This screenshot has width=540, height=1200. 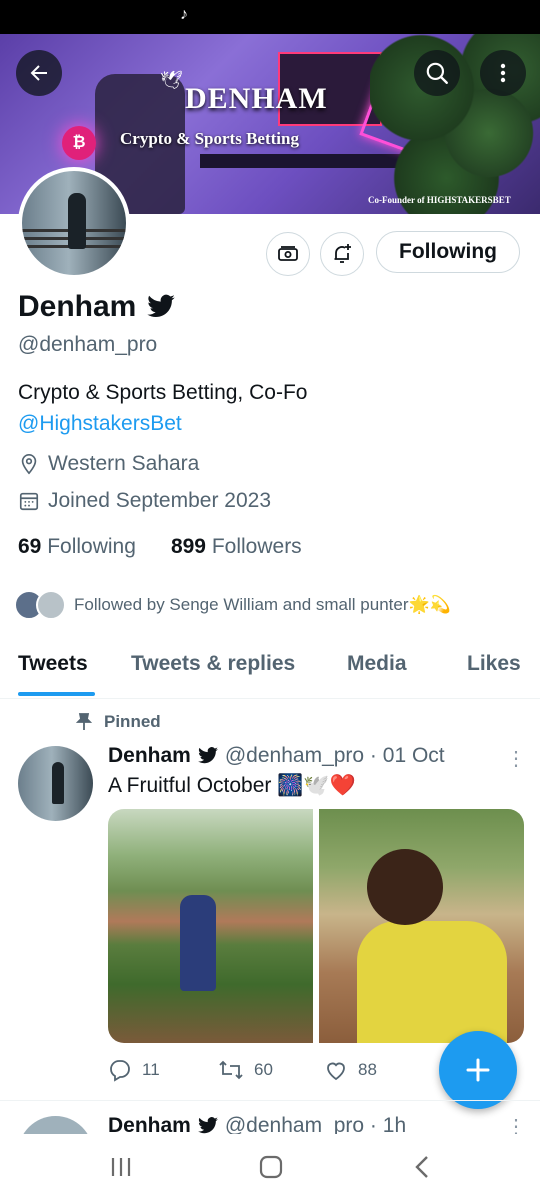 I want to click on shirt-shape, so click(x=432, y=982).